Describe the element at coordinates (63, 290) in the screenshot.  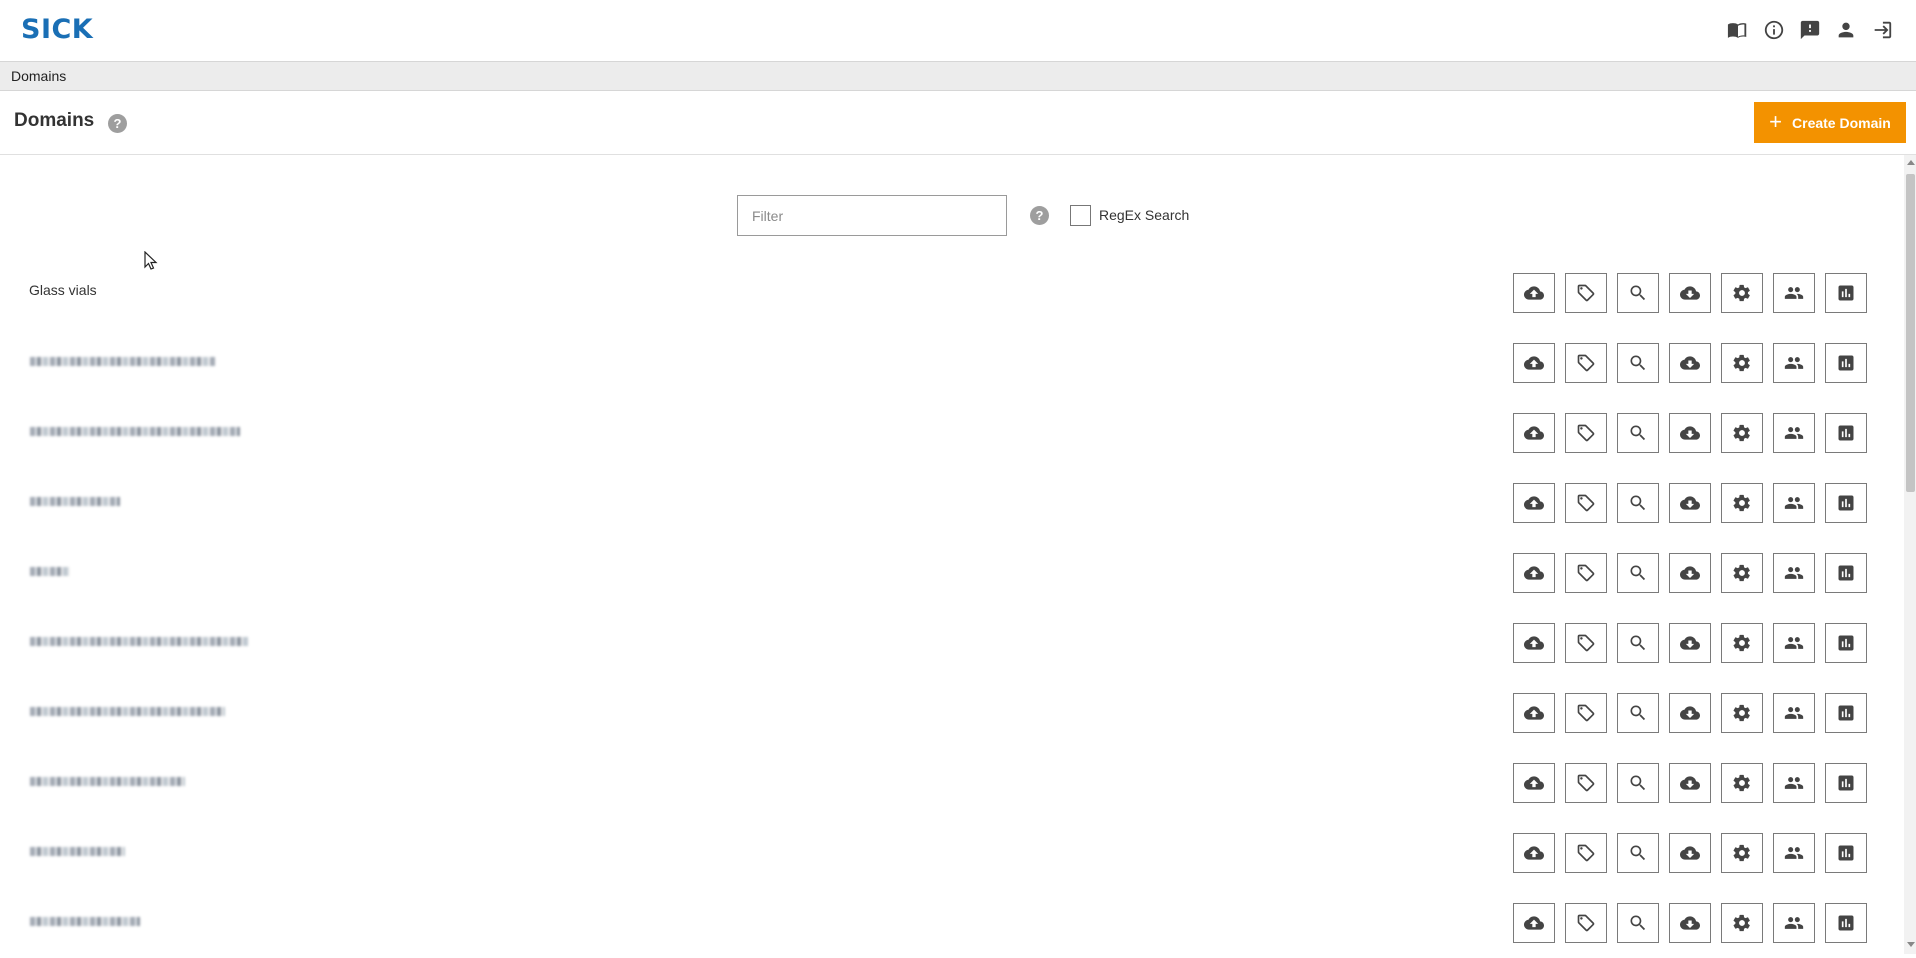
I see `domain-name: Glass vials` at that location.